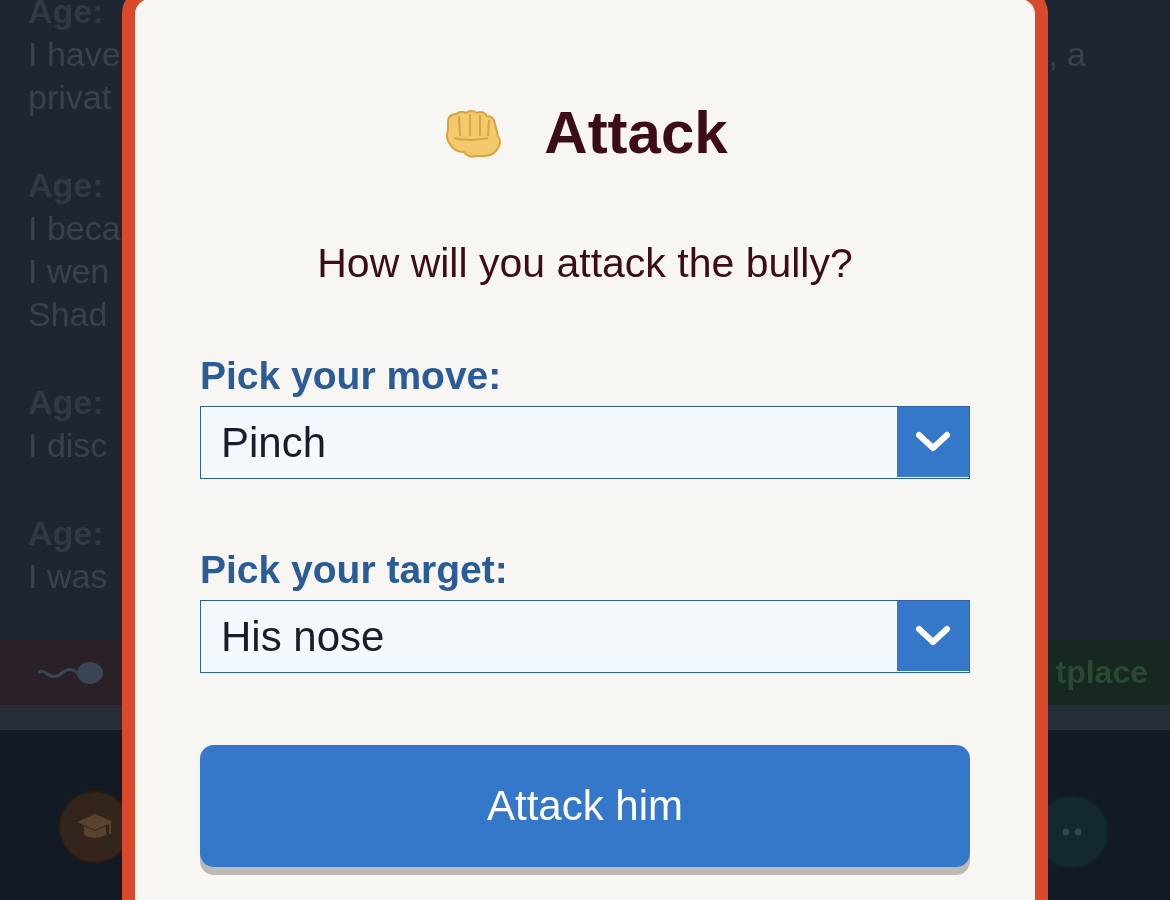 The height and width of the screenshot is (900, 1170). What do you see at coordinates (636, 132) in the screenshot?
I see `dialog-title: Attack` at bounding box center [636, 132].